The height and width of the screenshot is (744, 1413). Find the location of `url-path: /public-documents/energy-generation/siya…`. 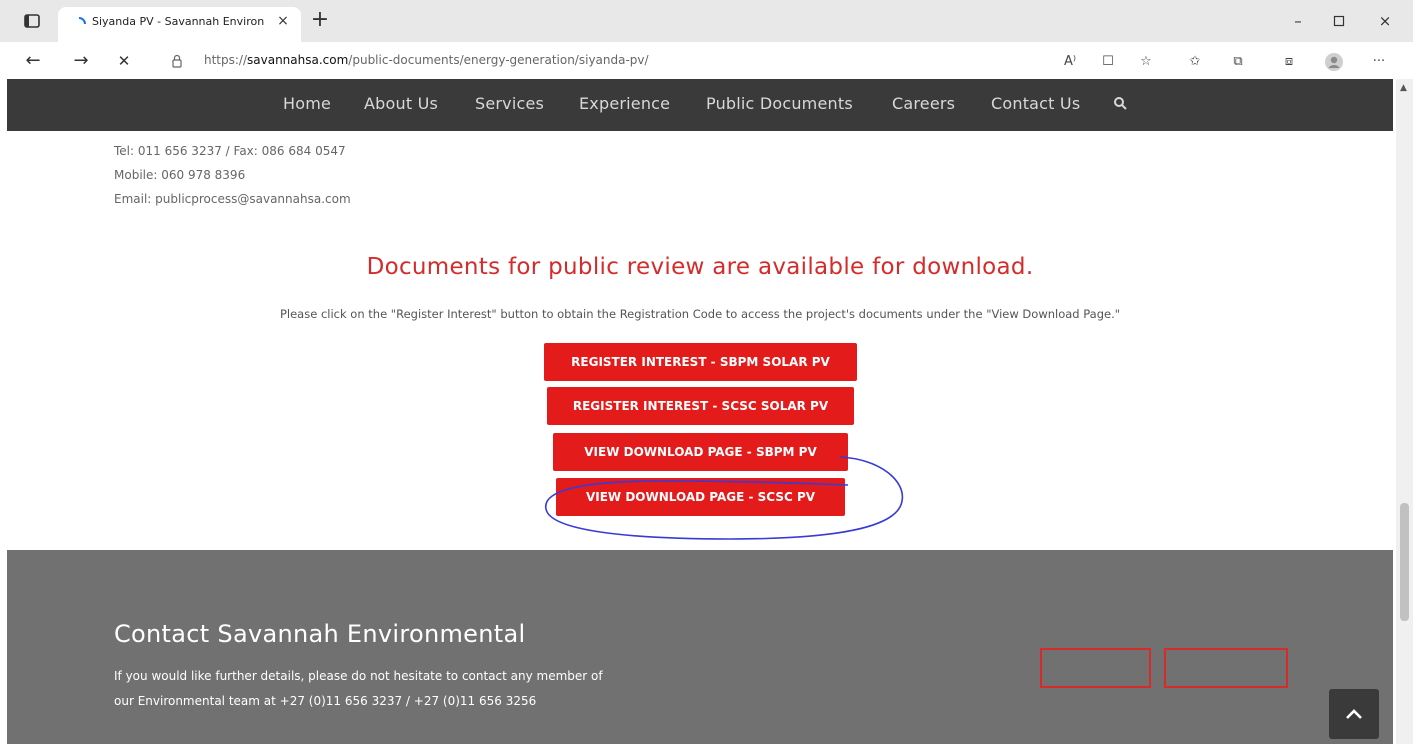

url-path: /public-documents/energy-generation/siya… is located at coordinates (498, 60).